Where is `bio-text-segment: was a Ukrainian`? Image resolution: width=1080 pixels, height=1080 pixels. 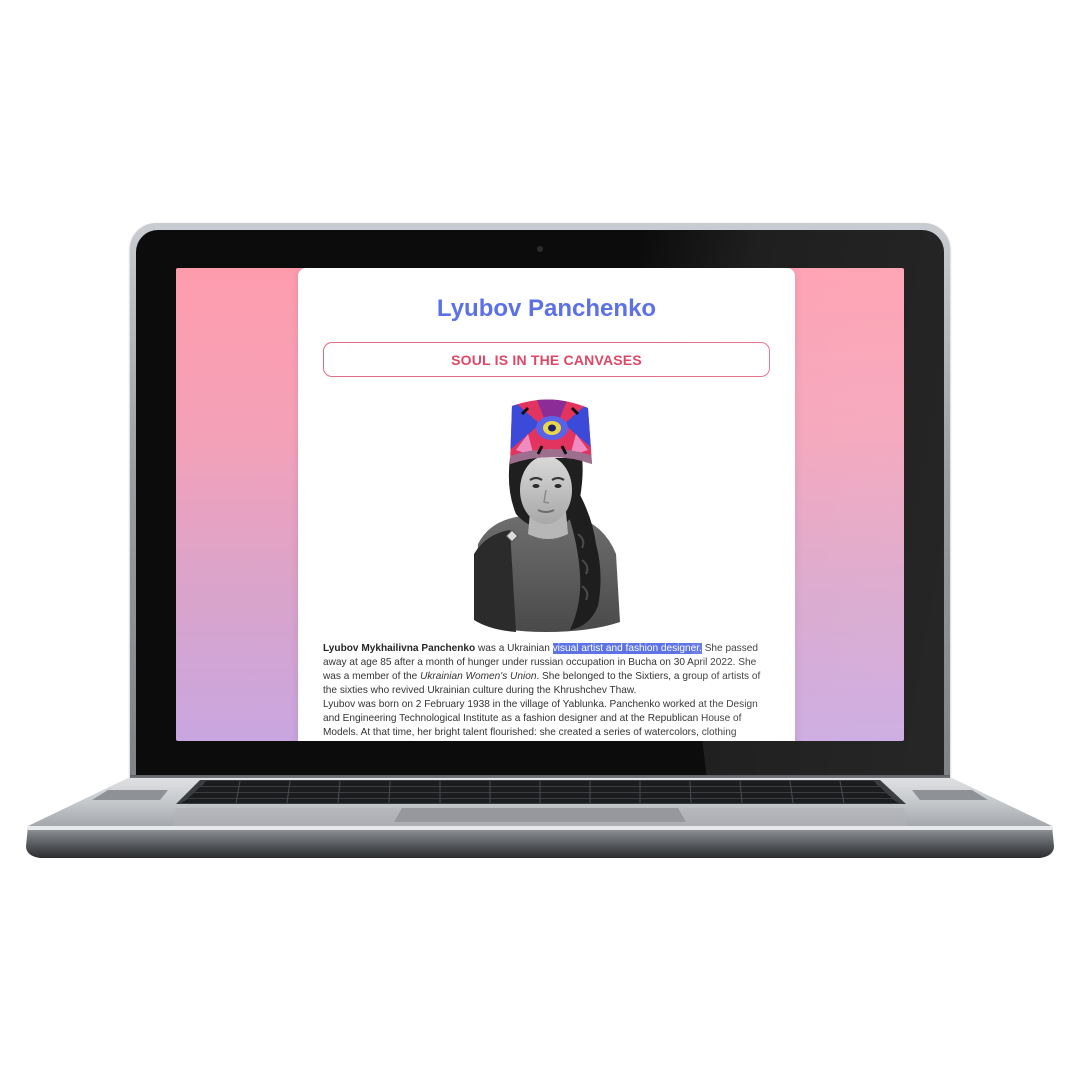 bio-text-segment: was a Ukrainian is located at coordinates (514, 648).